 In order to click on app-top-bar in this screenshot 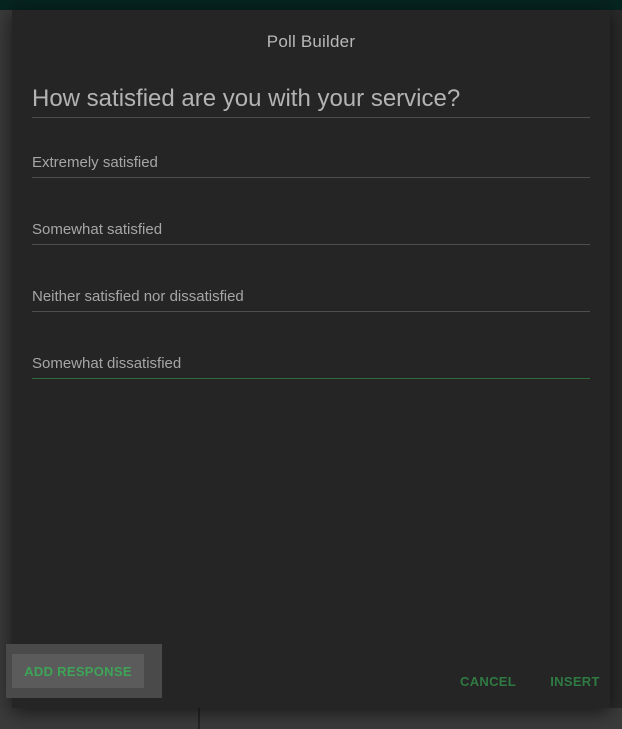, I will do `click(311, 5)`.